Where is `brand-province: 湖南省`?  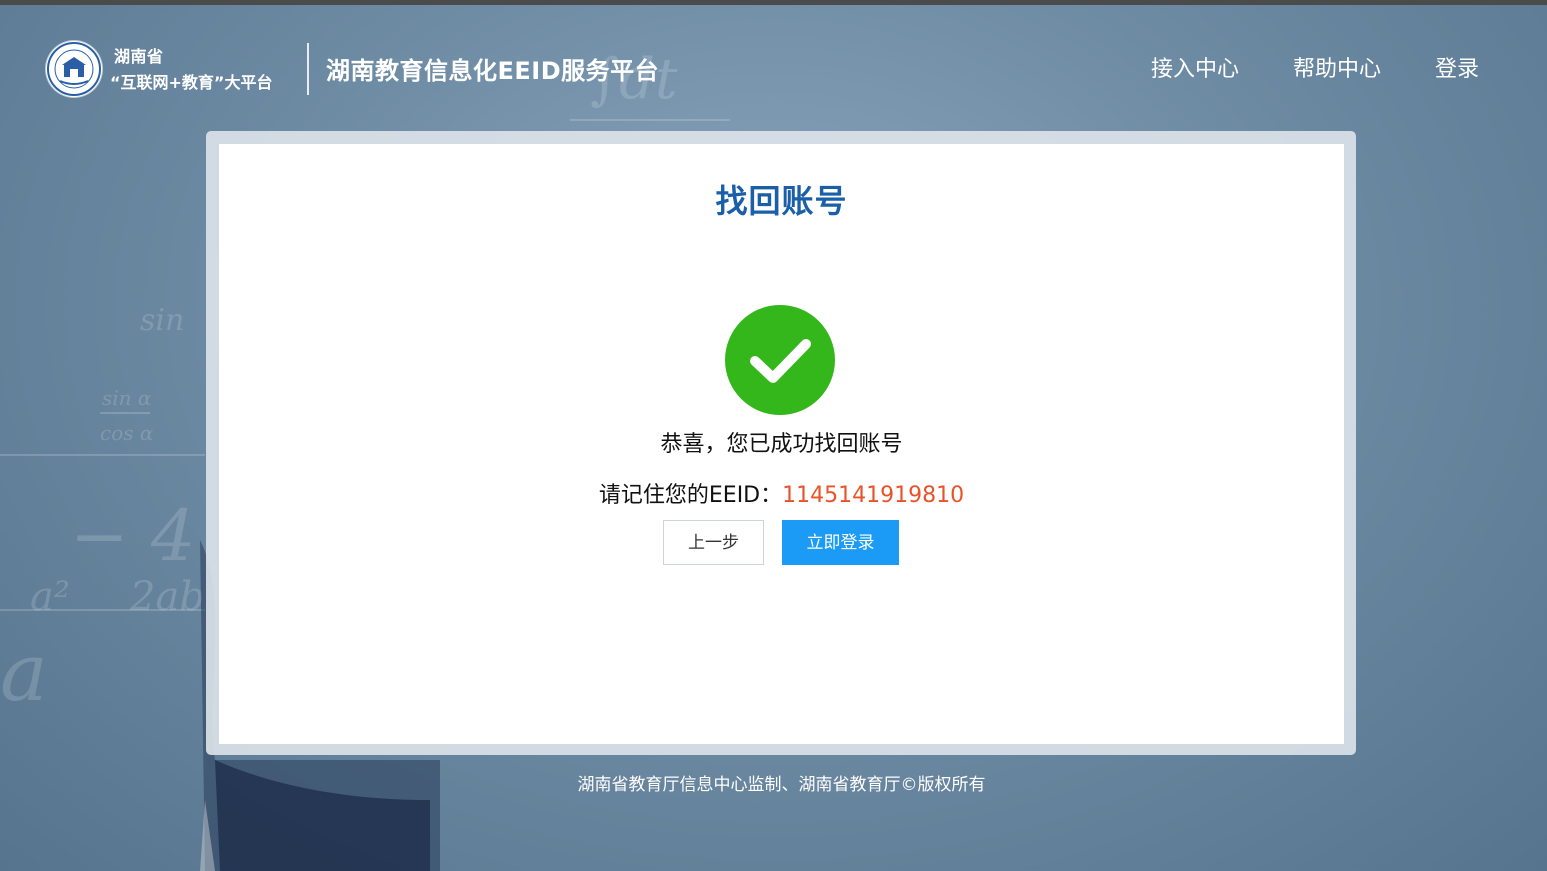
brand-province: 湖南省 is located at coordinates (139, 56).